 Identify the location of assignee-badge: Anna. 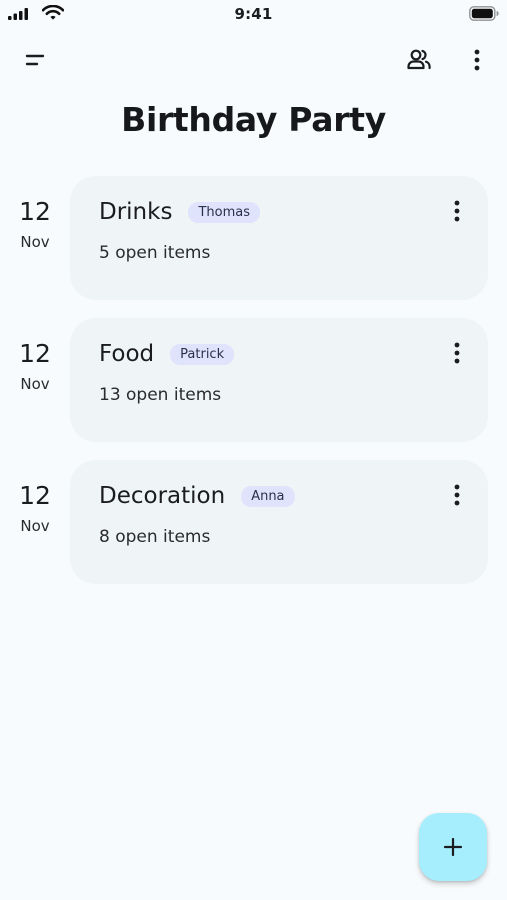
(268, 496).